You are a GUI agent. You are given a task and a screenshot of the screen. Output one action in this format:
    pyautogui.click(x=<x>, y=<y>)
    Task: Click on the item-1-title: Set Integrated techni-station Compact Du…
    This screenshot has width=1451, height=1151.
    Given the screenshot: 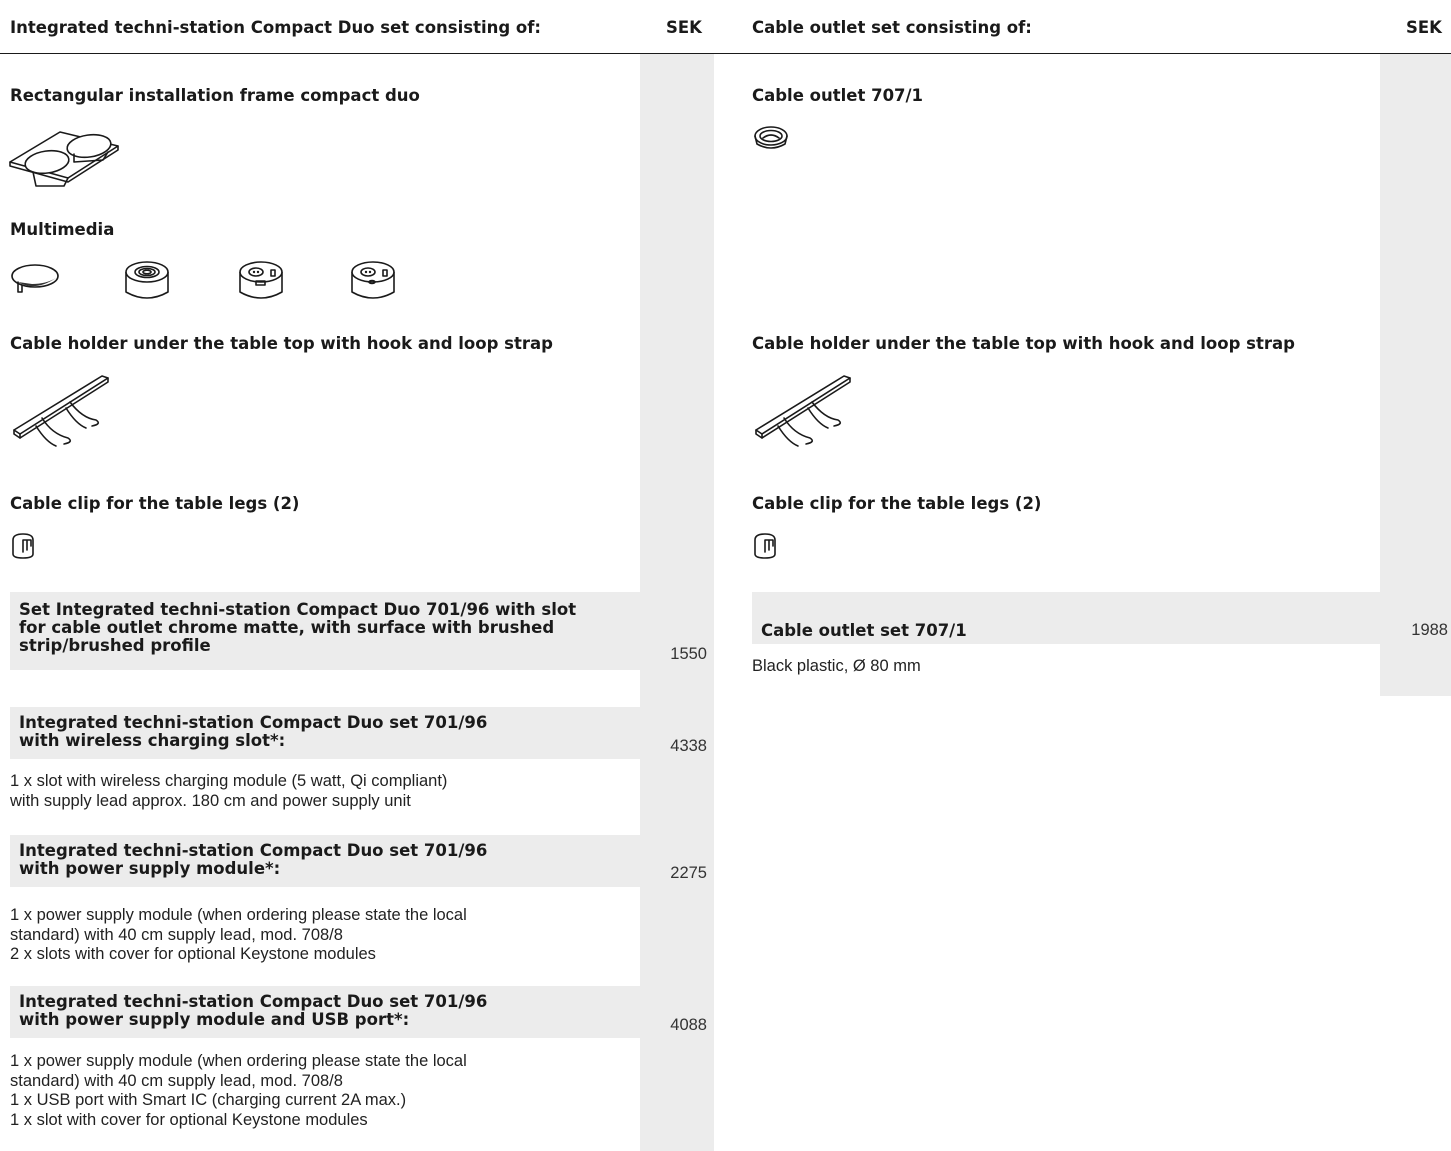 What is the action you would take?
    pyautogui.click(x=324, y=628)
    